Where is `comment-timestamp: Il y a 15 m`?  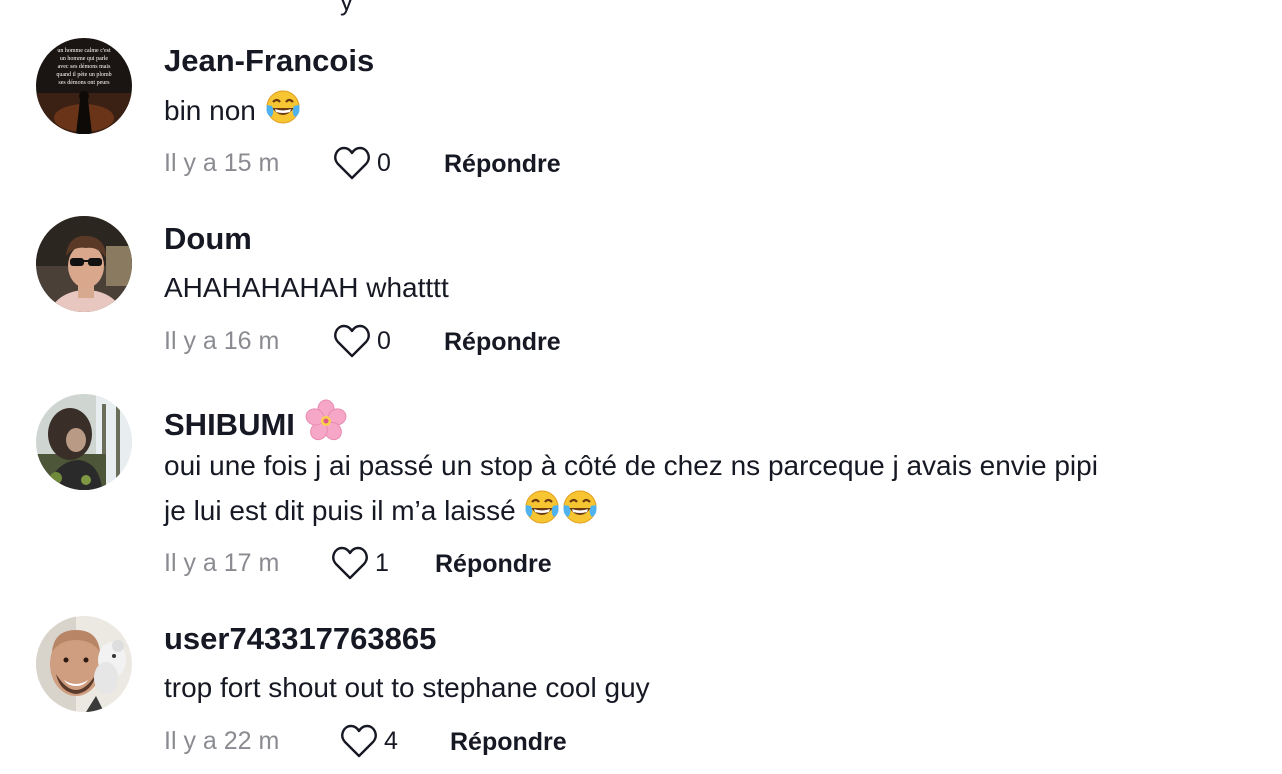
comment-timestamp: Il y a 15 m is located at coordinates (222, 162).